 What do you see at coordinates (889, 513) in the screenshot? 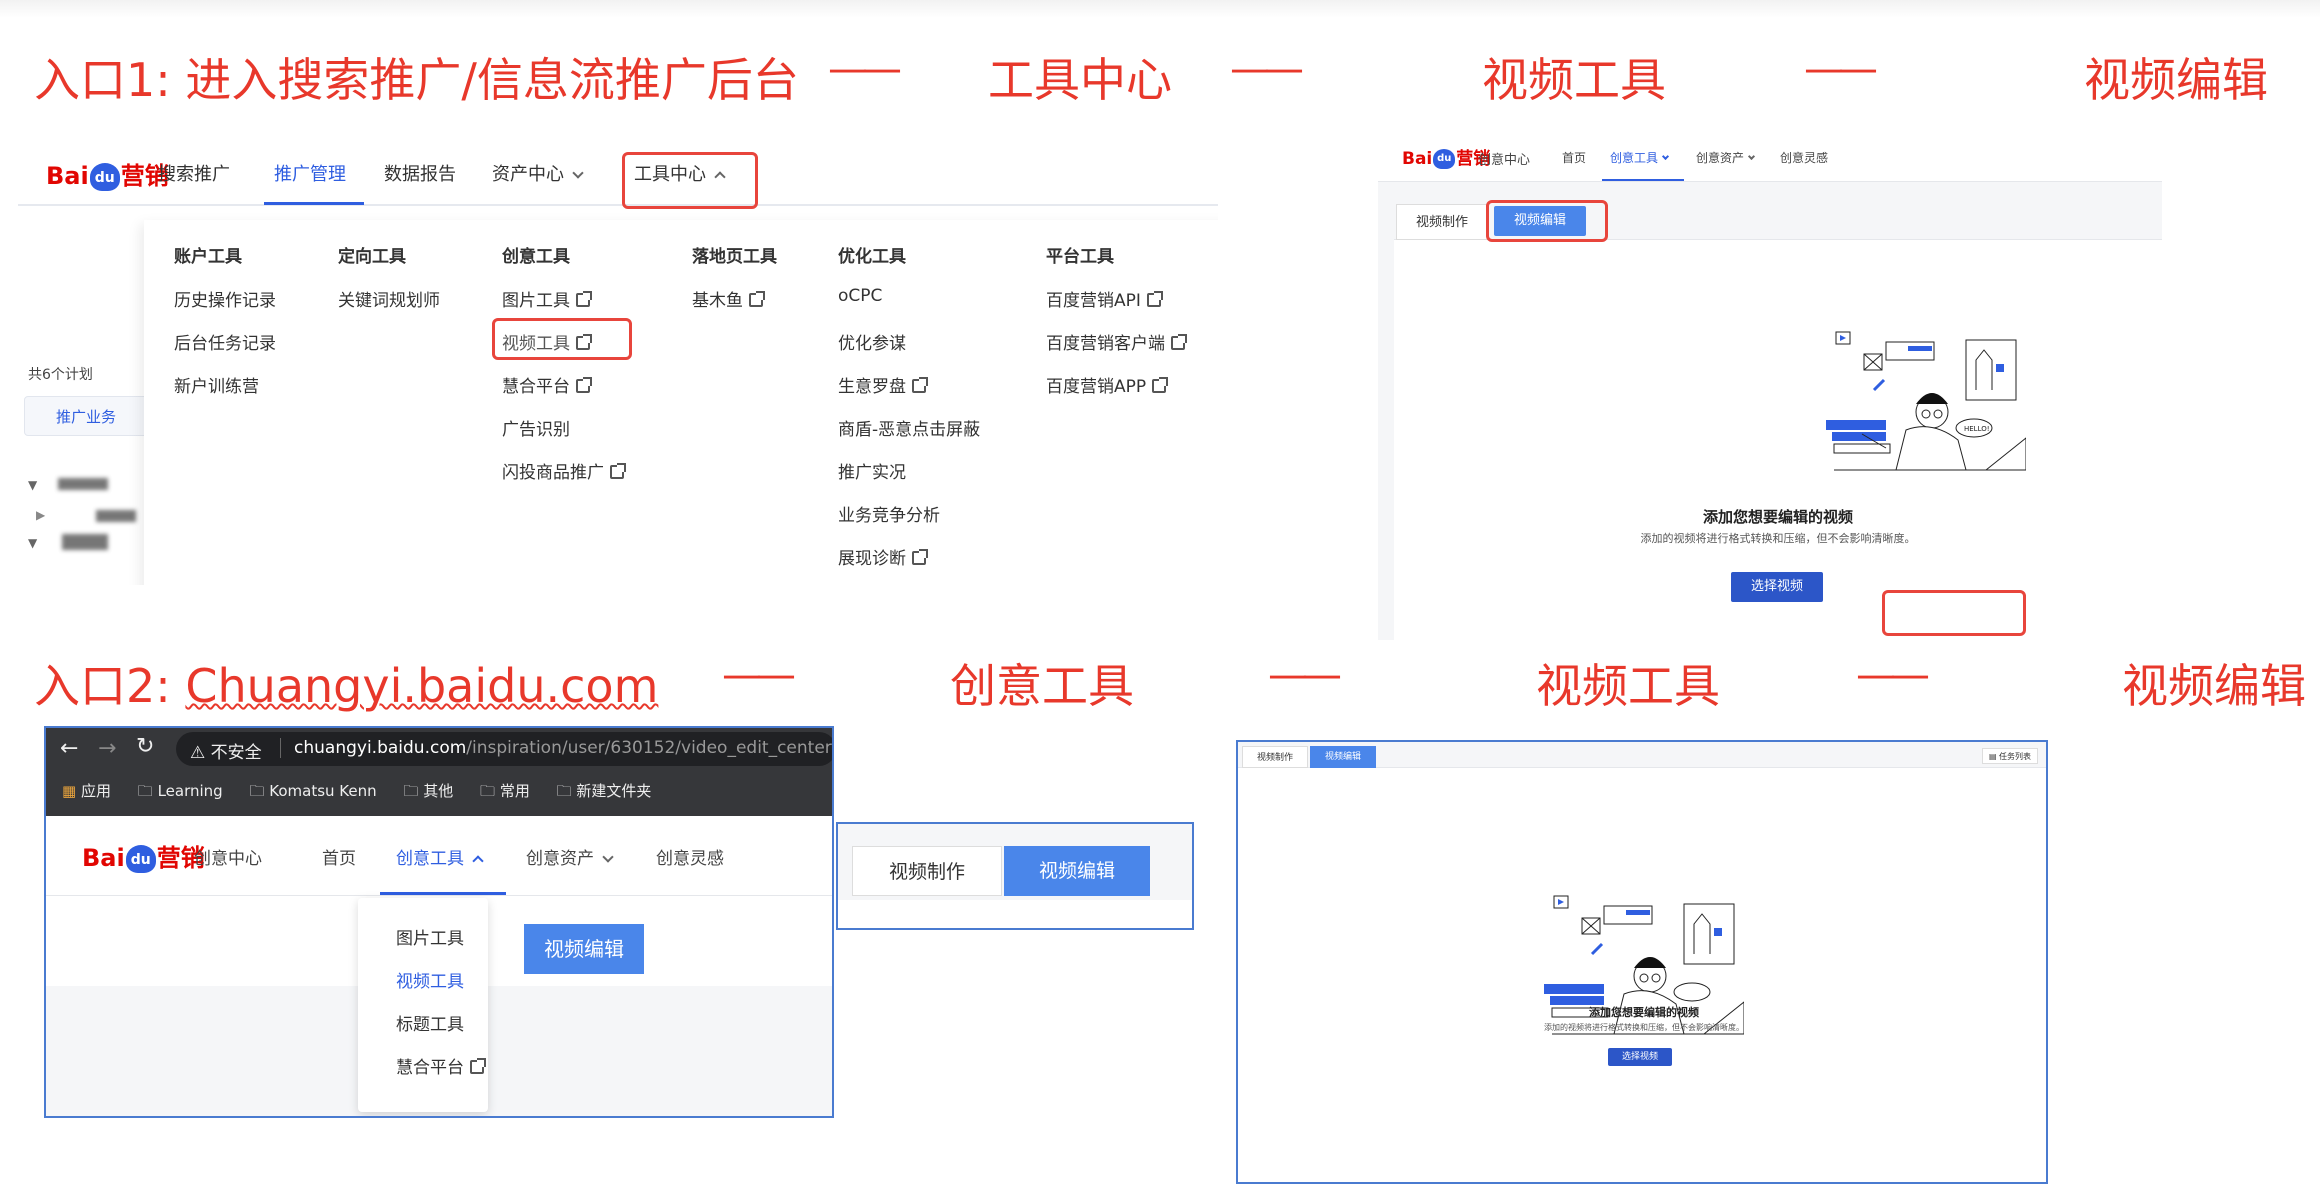
I see `menu-competition-analysis: 业务竞争分析` at bounding box center [889, 513].